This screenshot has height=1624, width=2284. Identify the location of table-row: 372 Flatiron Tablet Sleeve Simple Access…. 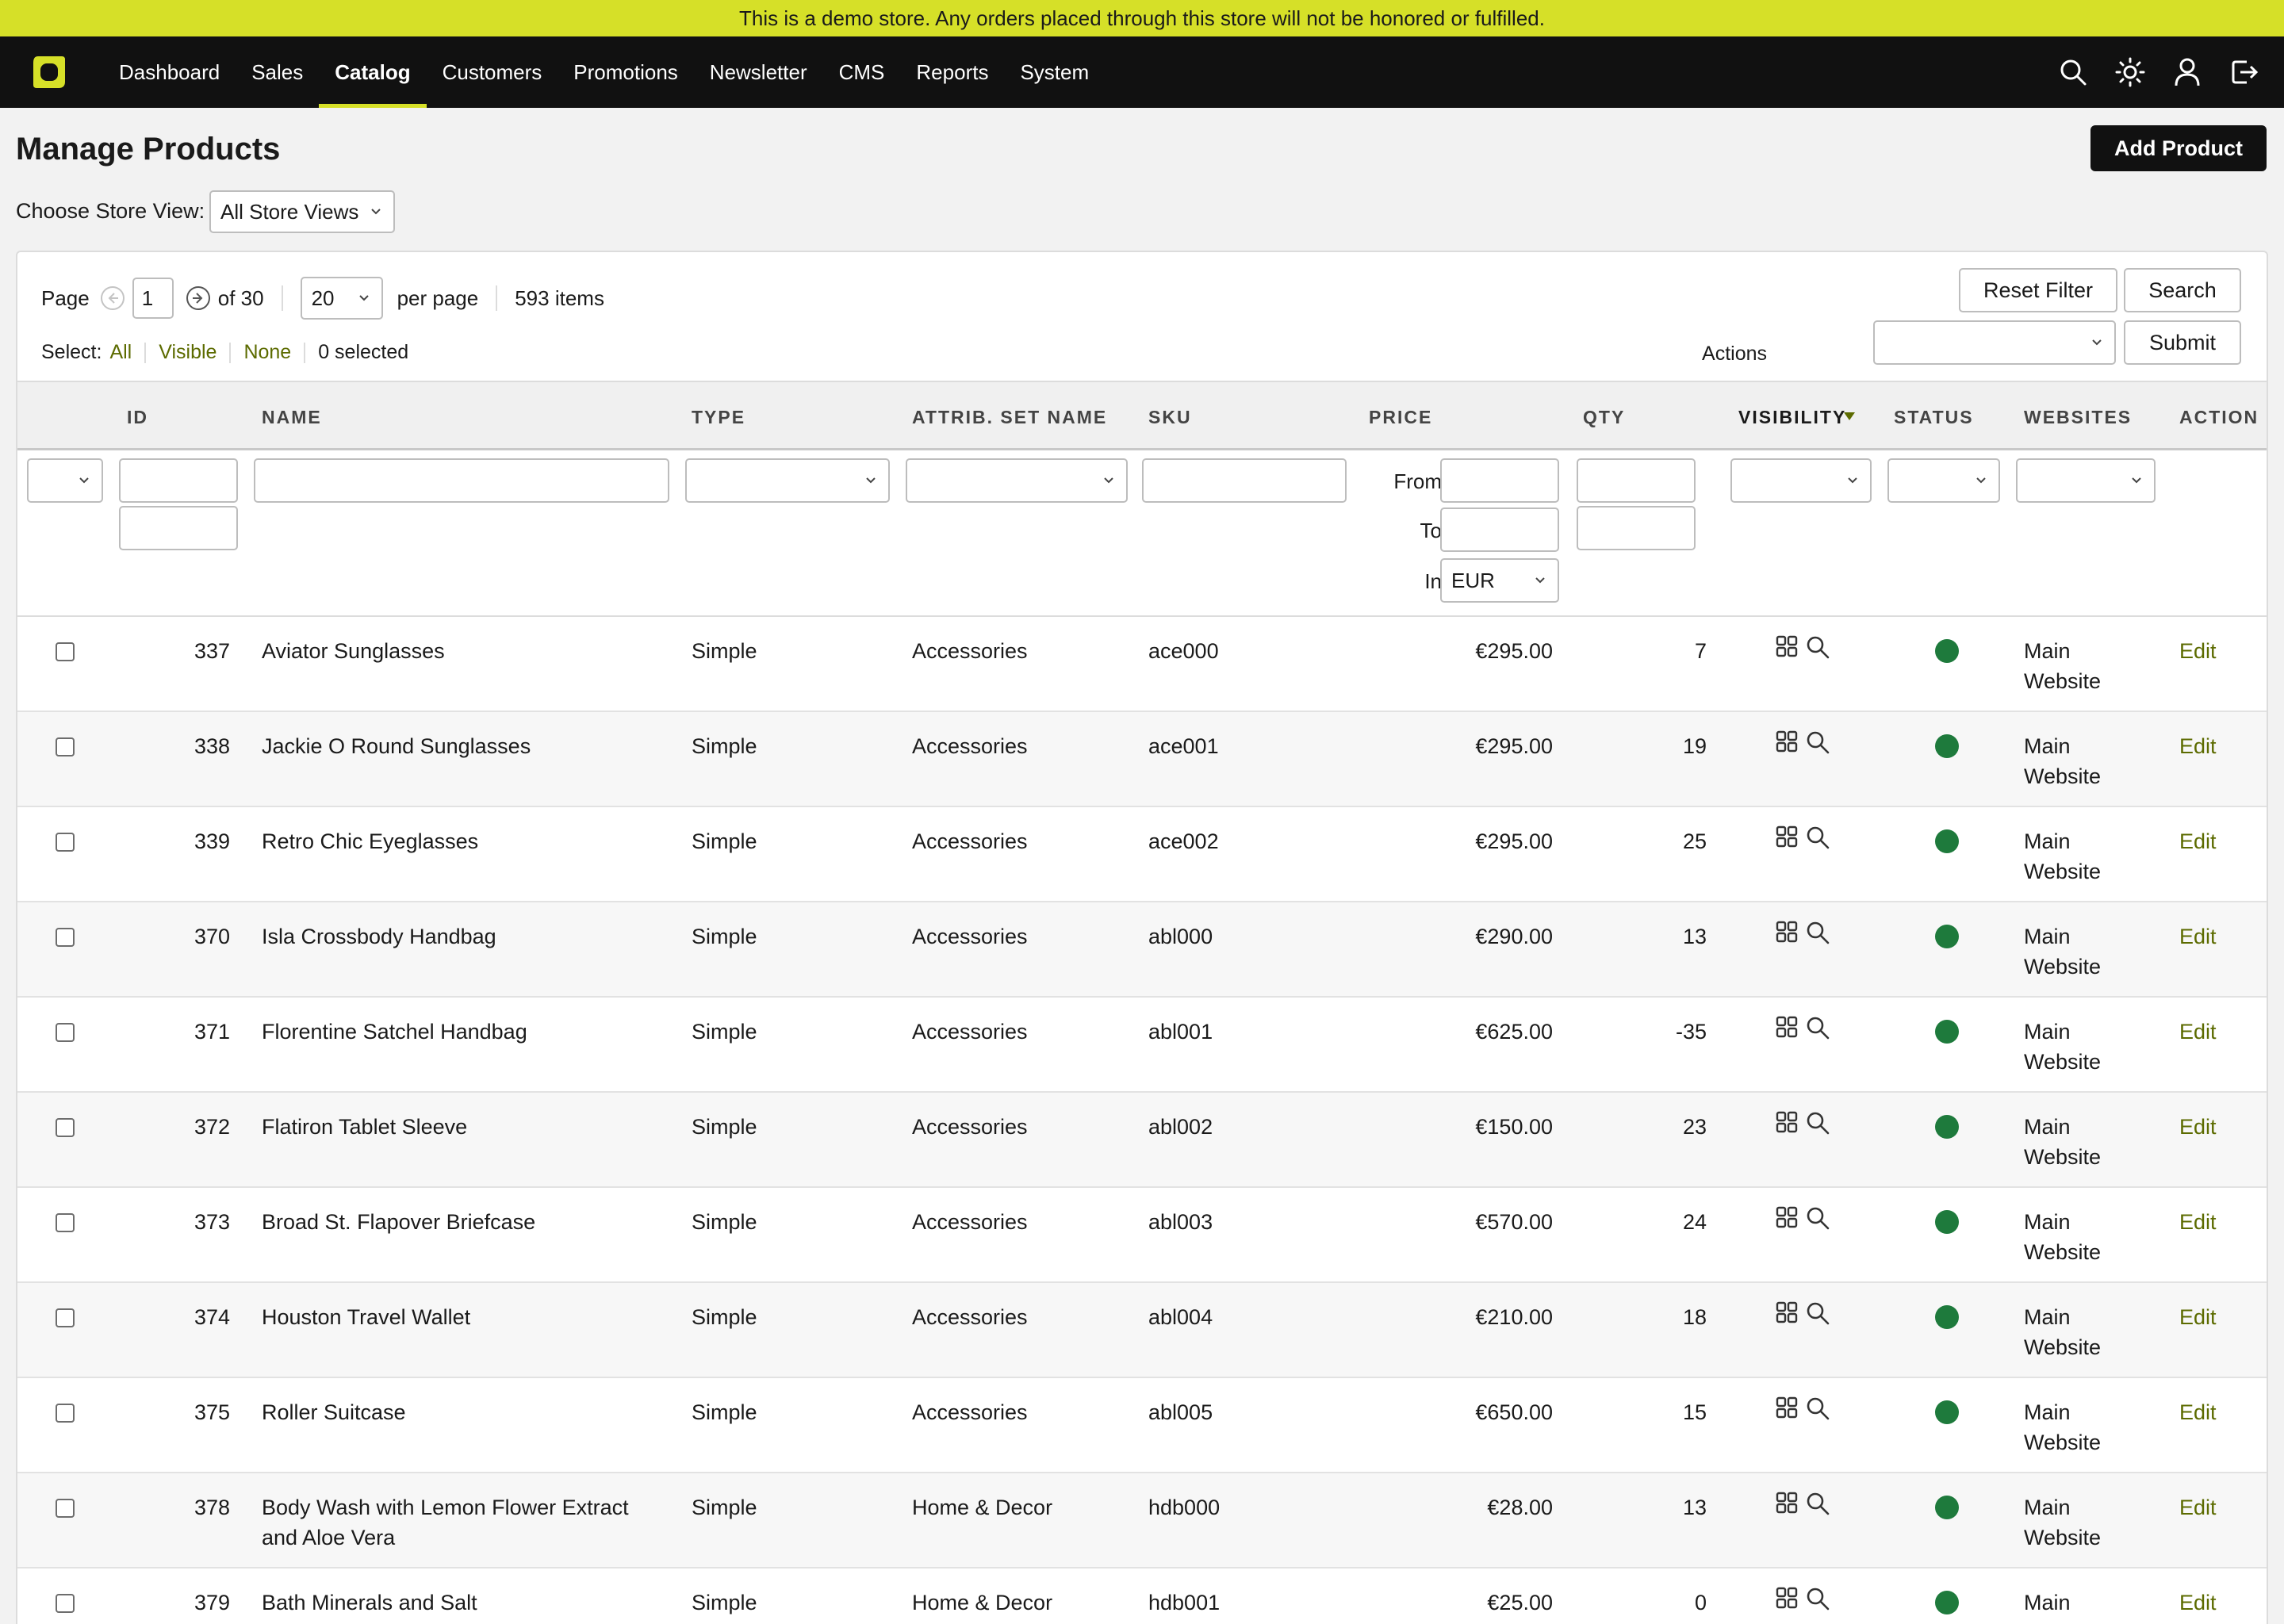
(1142, 1140).